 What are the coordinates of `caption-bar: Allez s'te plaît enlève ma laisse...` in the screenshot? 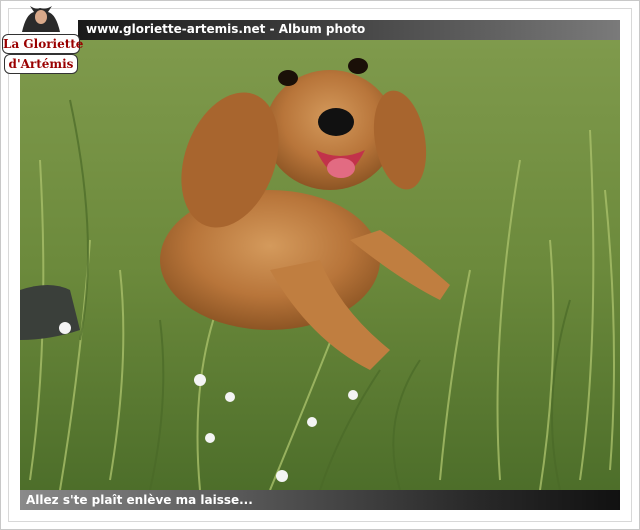 It's located at (320, 500).